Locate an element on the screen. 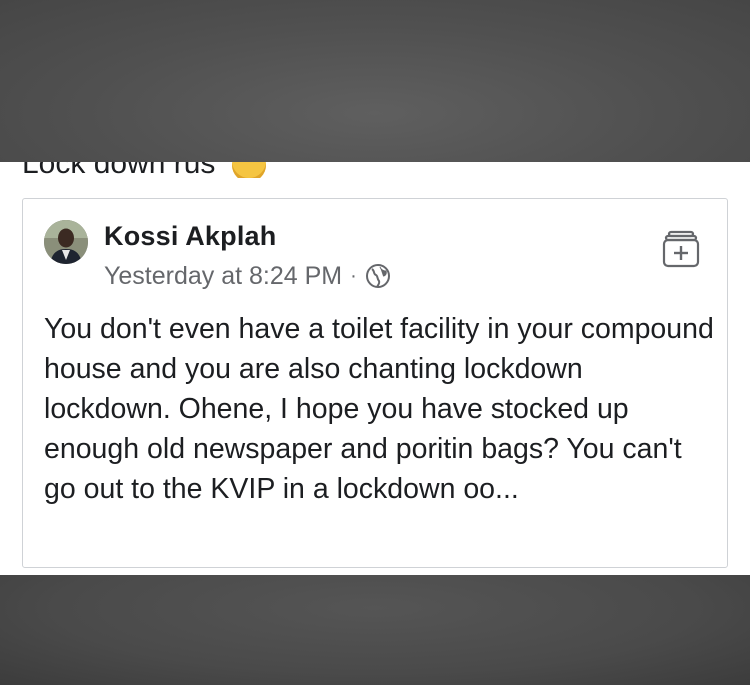 The width and height of the screenshot is (750, 685). post-meta: Yesterday at 8:24 PM · is located at coordinates (247, 276).